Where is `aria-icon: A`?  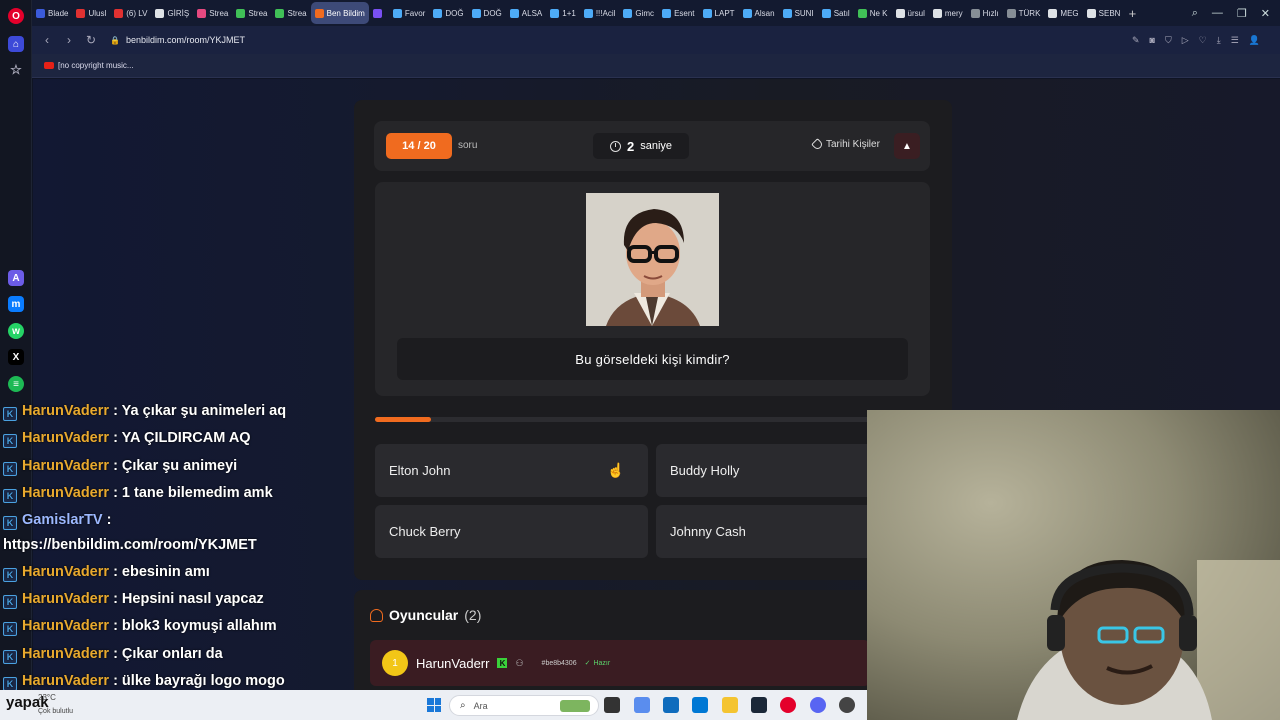
aria-icon: A is located at coordinates (16, 278).